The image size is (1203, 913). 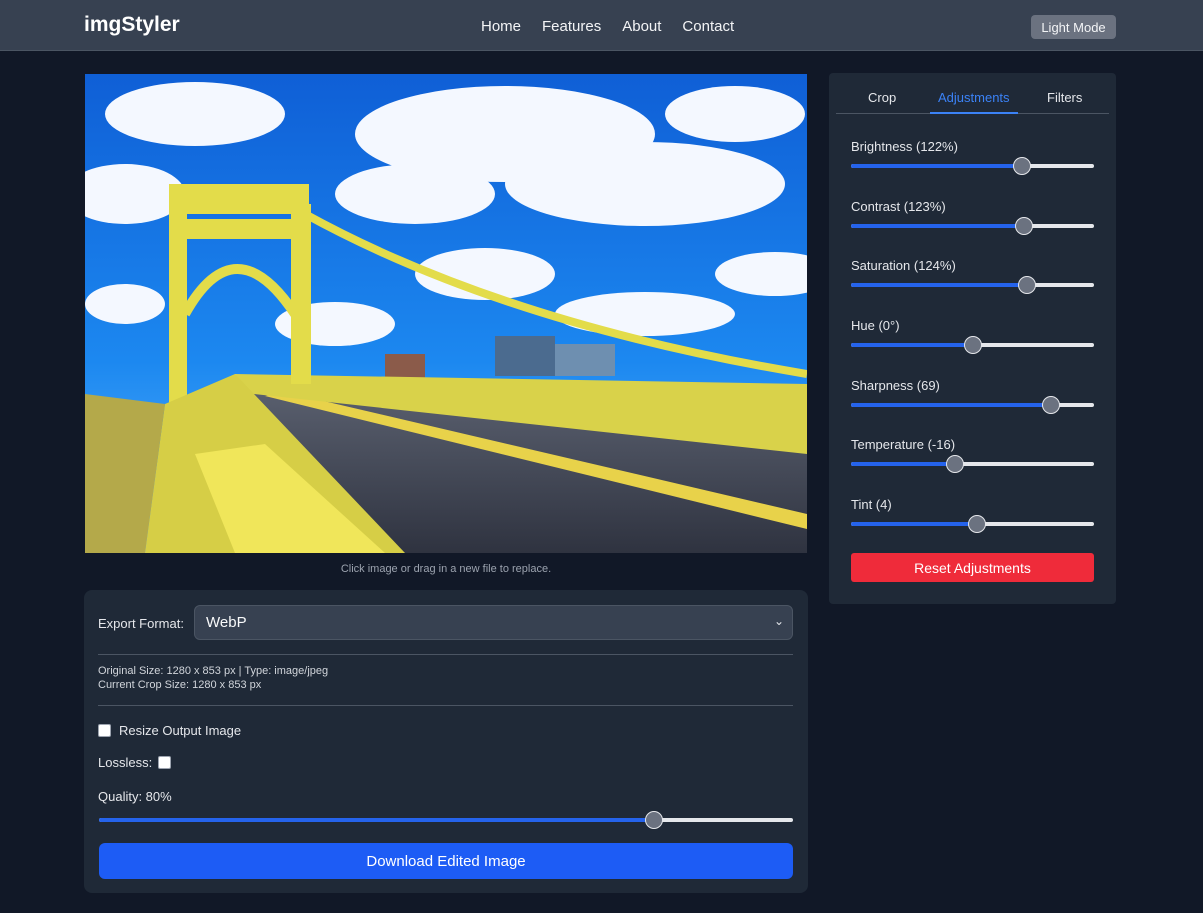 I want to click on tab-filters: Filters, so click(x=1064, y=97).